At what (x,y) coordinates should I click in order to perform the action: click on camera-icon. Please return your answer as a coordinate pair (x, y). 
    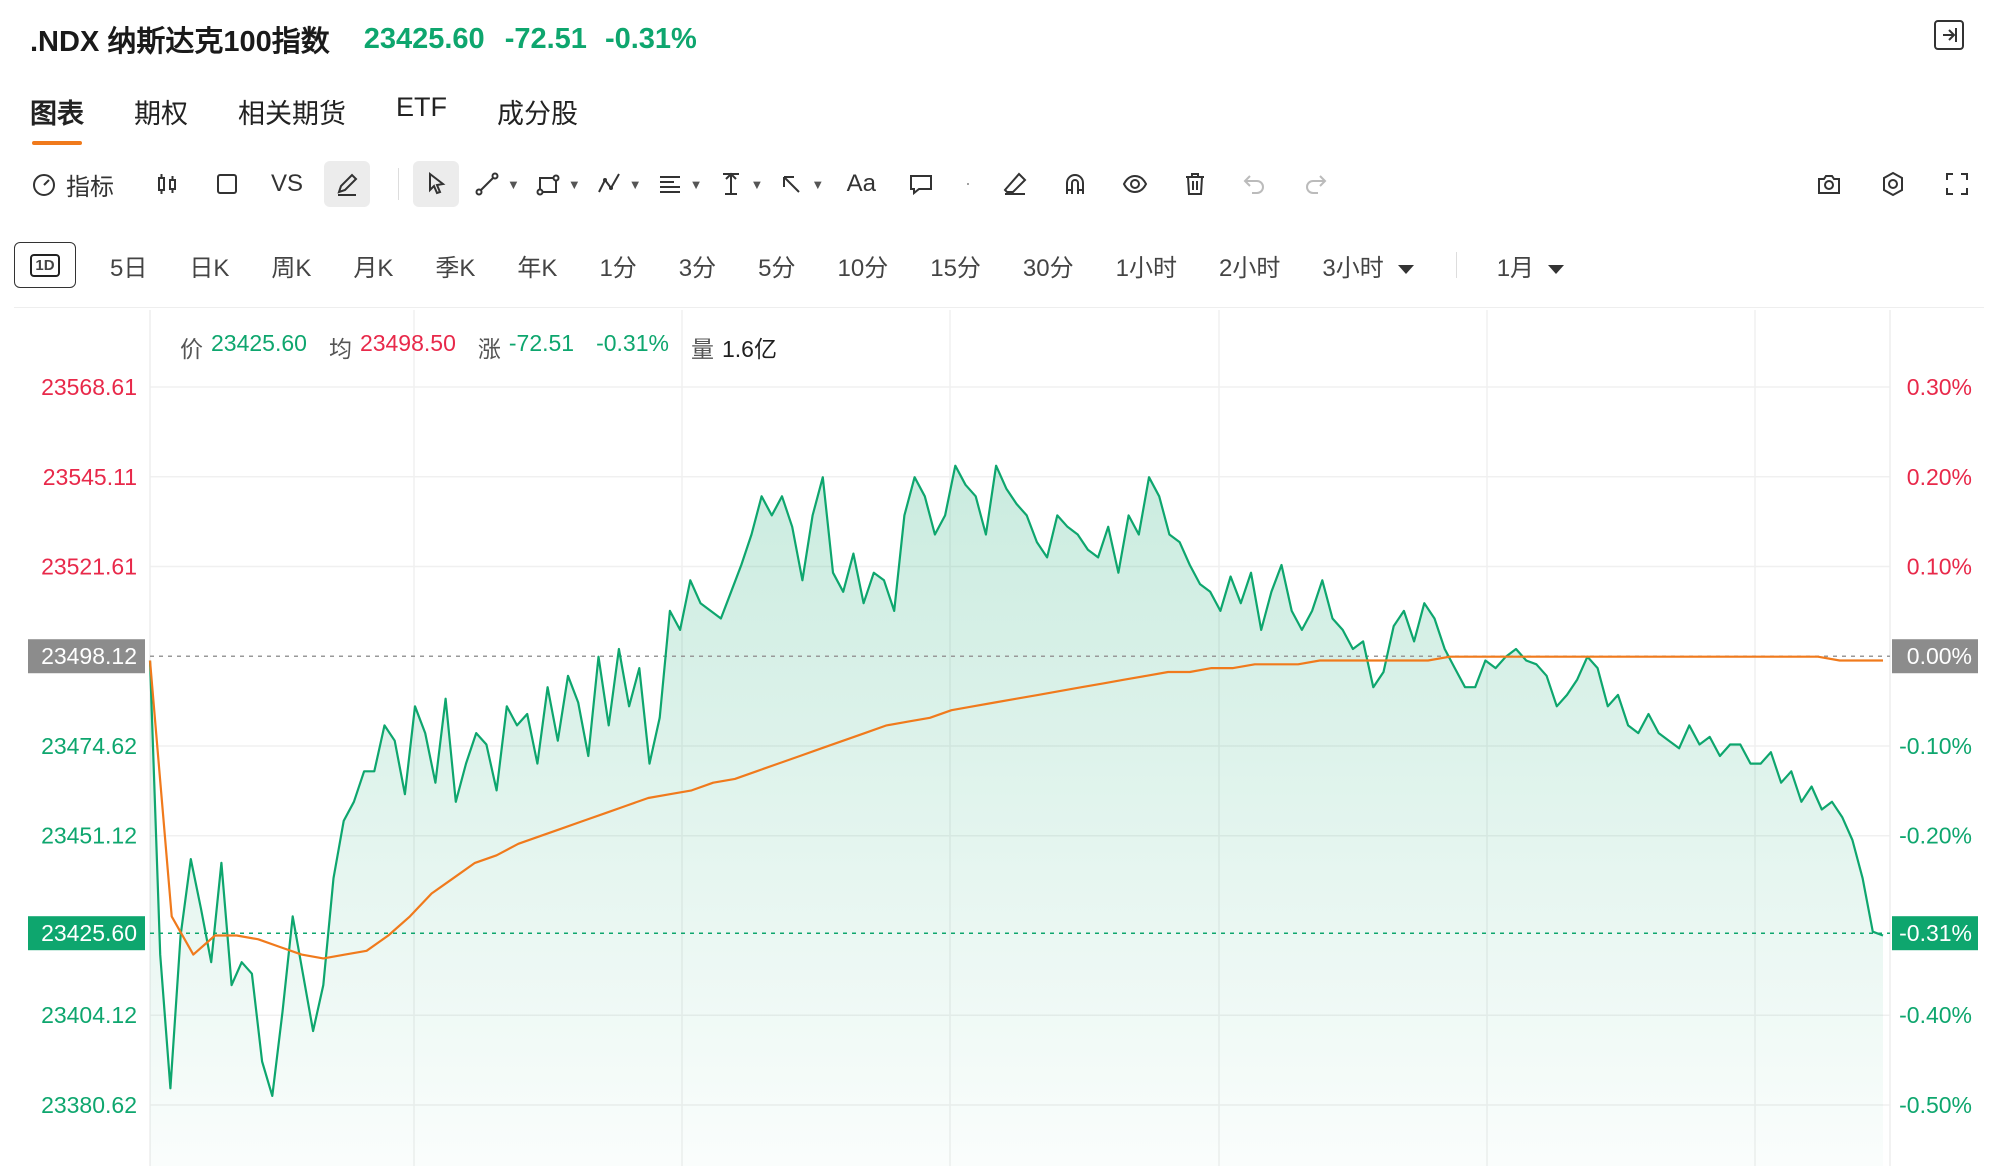
    Looking at the image, I should click on (1829, 184).